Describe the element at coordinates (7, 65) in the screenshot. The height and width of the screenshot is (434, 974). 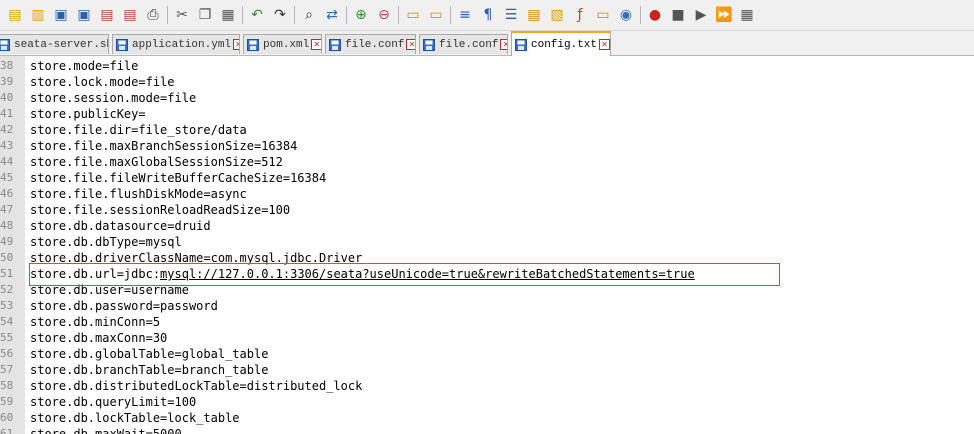
I see `line-number: 38` at that location.